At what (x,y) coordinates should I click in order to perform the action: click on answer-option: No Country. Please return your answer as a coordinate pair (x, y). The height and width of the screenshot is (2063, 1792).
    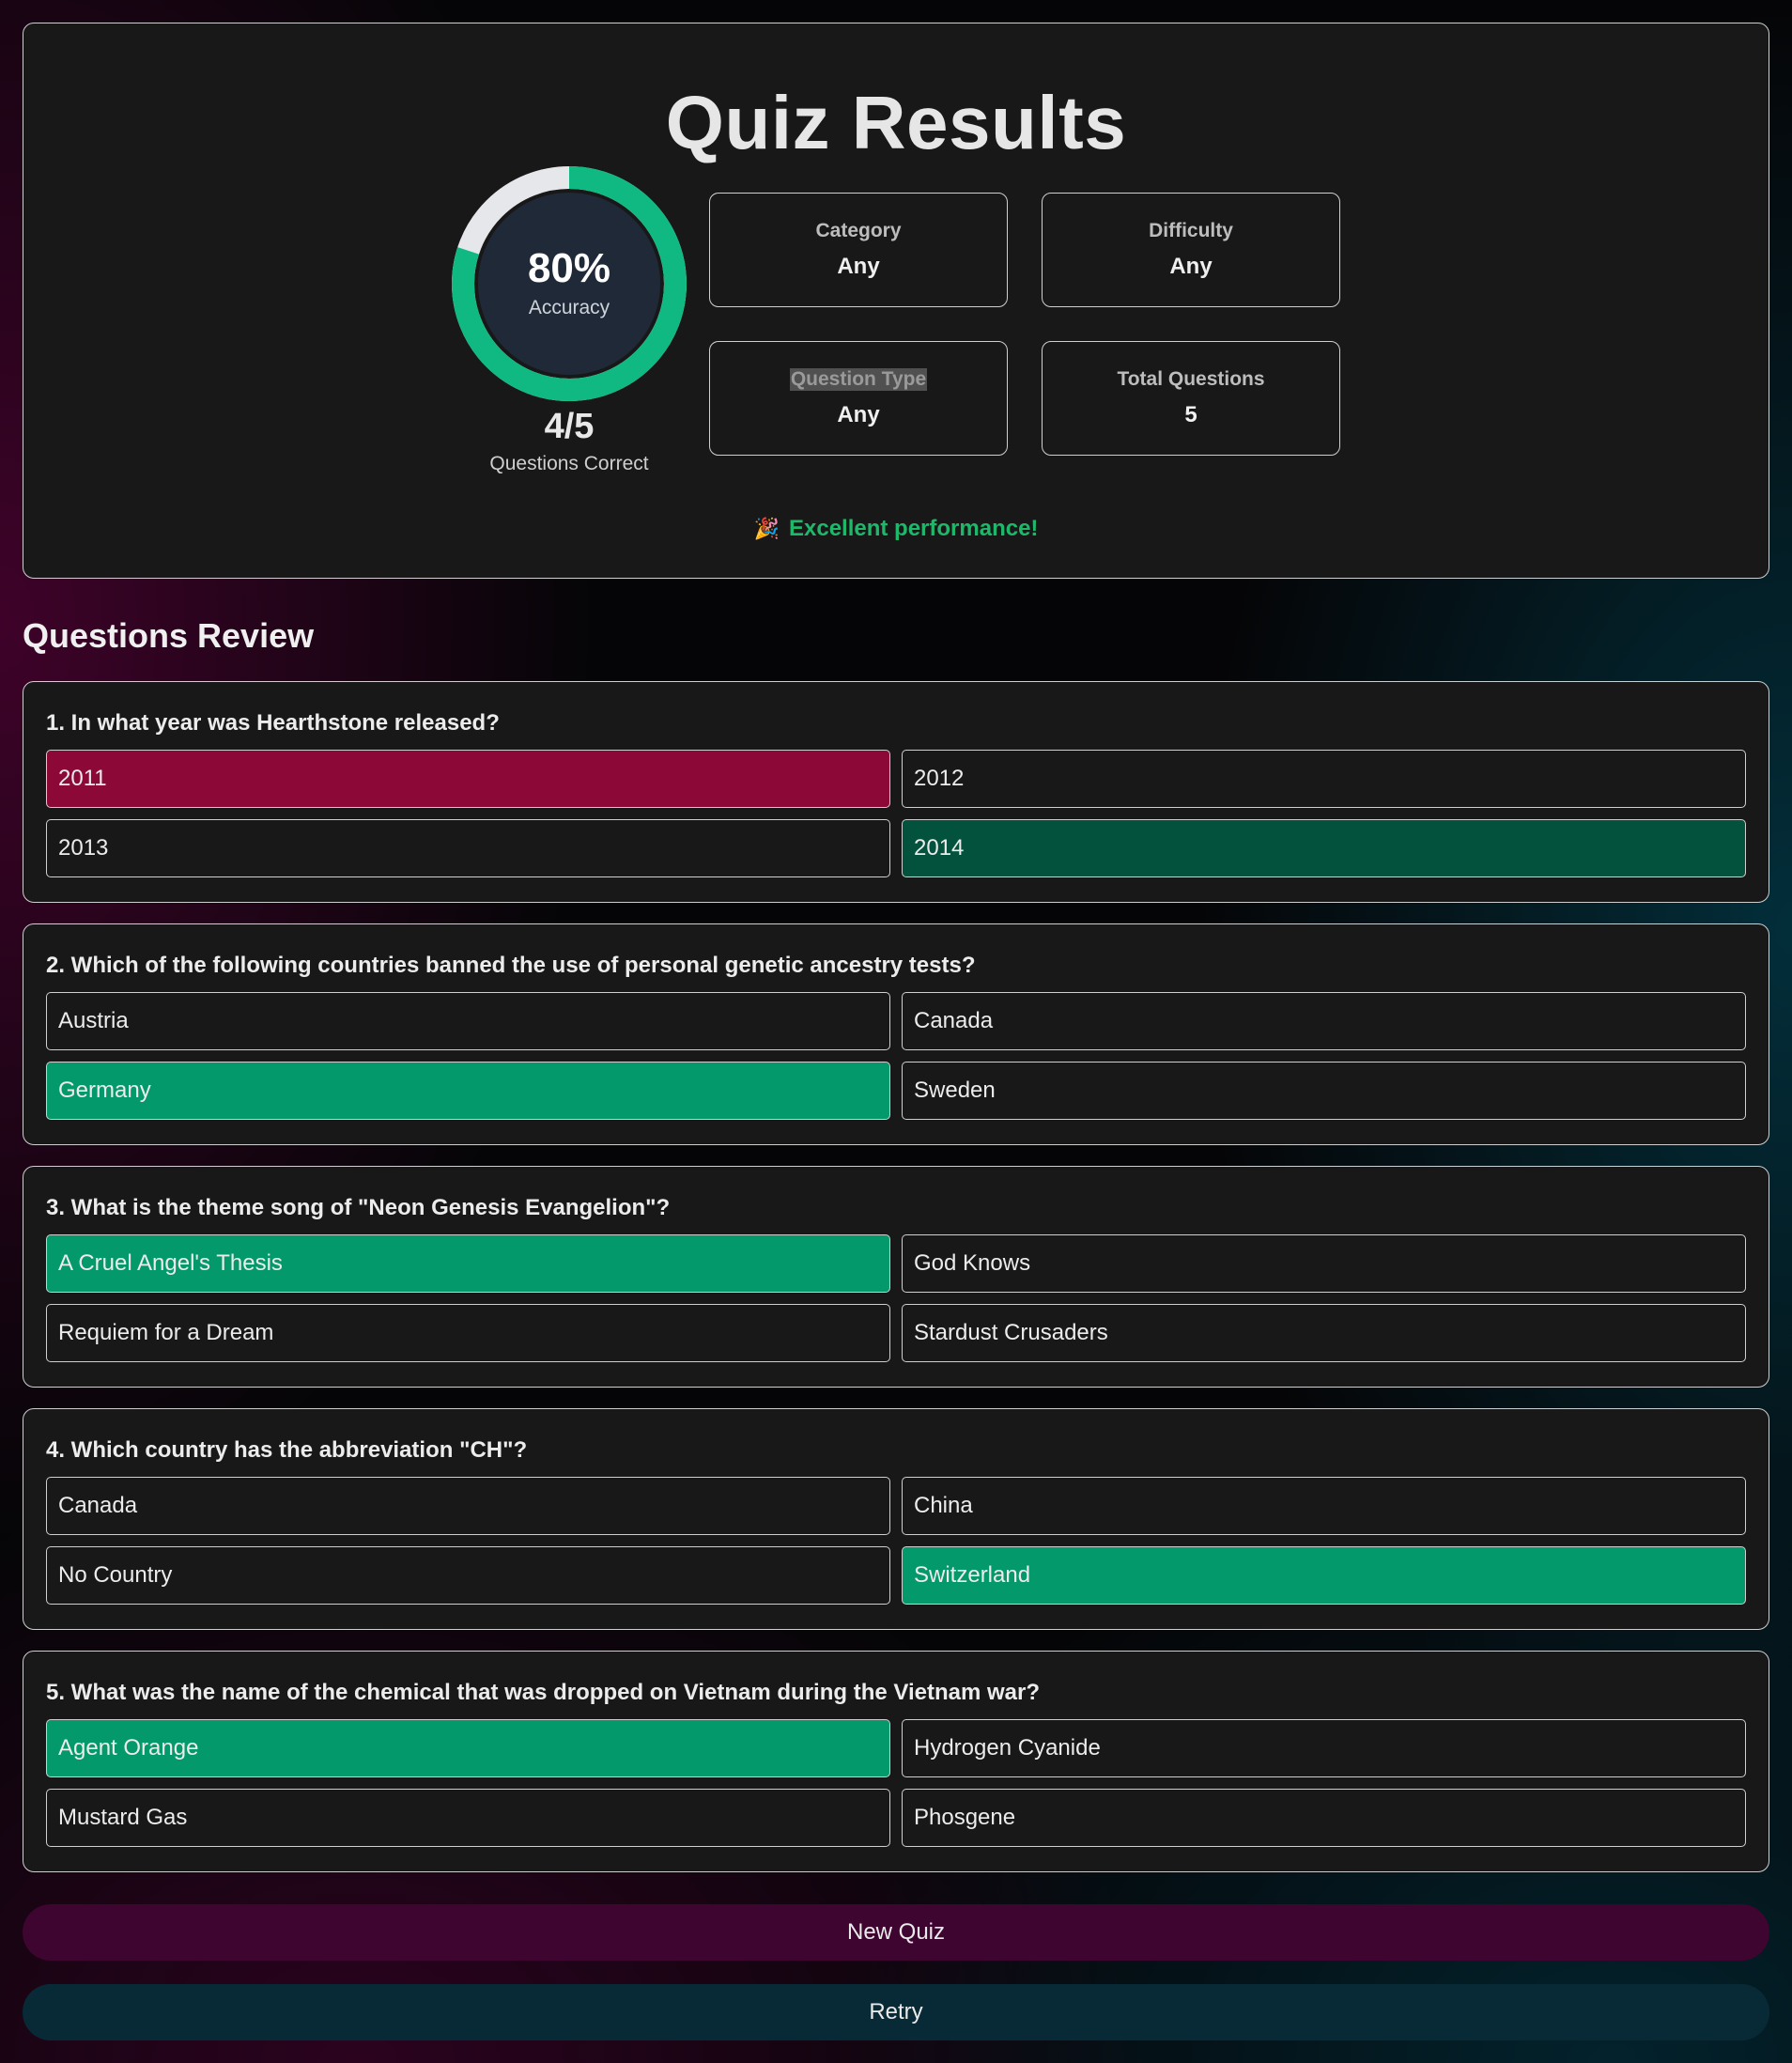
    Looking at the image, I should click on (468, 1575).